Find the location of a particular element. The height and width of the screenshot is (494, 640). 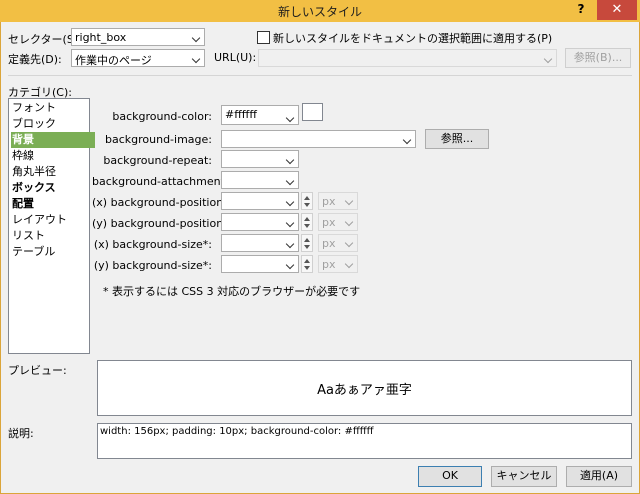

definition-value: 作業中のページ is located at coordinates (113, 60).